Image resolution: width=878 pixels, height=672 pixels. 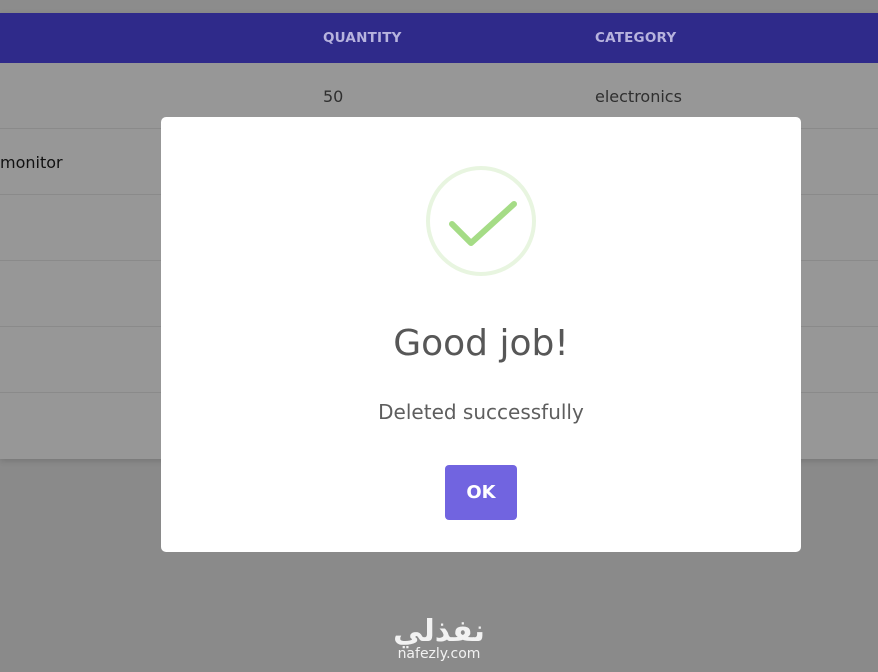 What do you see at coordinates (481, 492) in the screenshot?
I see `ok-button: OK` at bounding box center [481, 492].